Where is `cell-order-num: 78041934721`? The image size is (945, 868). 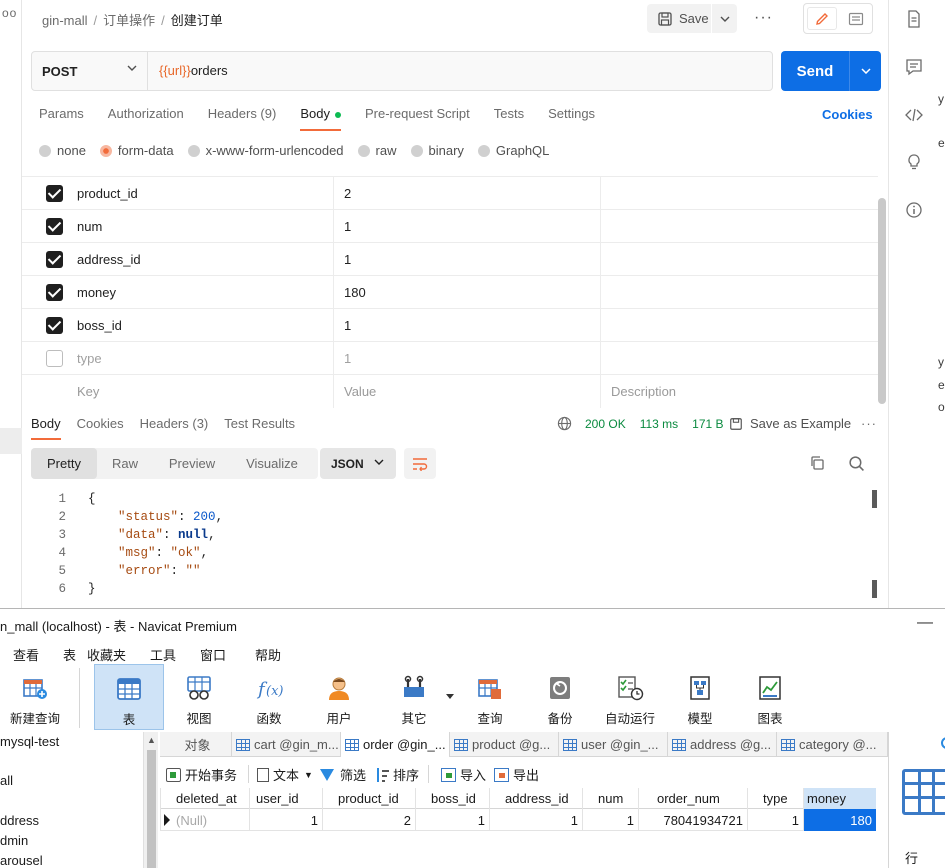 cell-order-num: 78041934721 is located at coordinates (692, 820).